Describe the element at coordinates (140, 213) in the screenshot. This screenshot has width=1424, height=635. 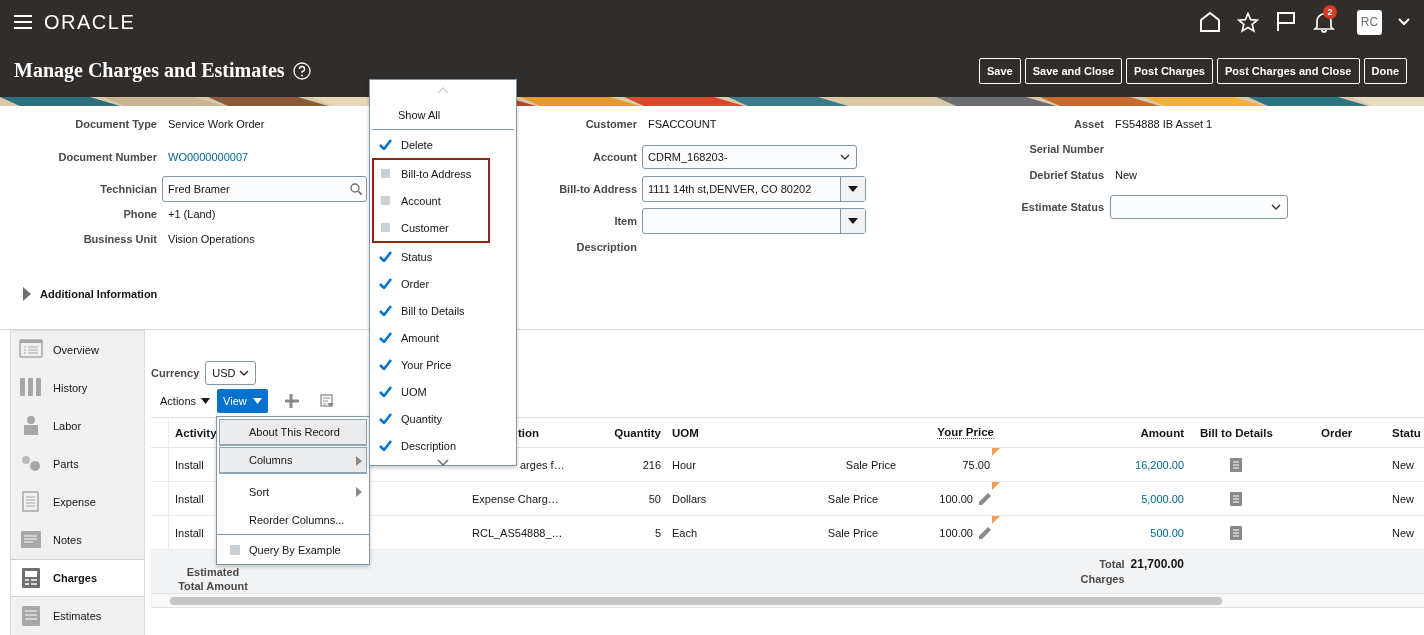
I see `field-label: Phone` at that location.